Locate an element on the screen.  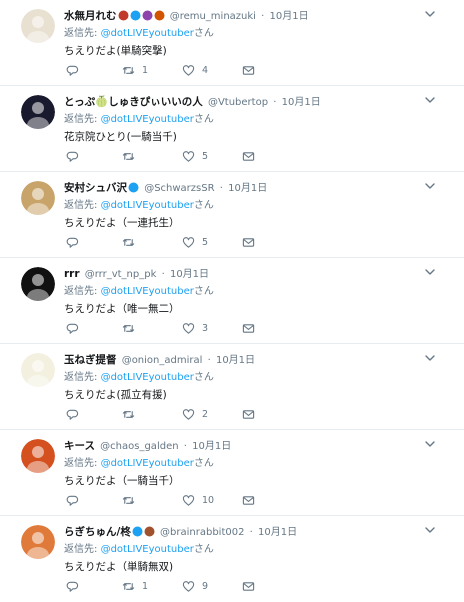
reply-prefix: 返信先: is located at coordinates (81, 377).